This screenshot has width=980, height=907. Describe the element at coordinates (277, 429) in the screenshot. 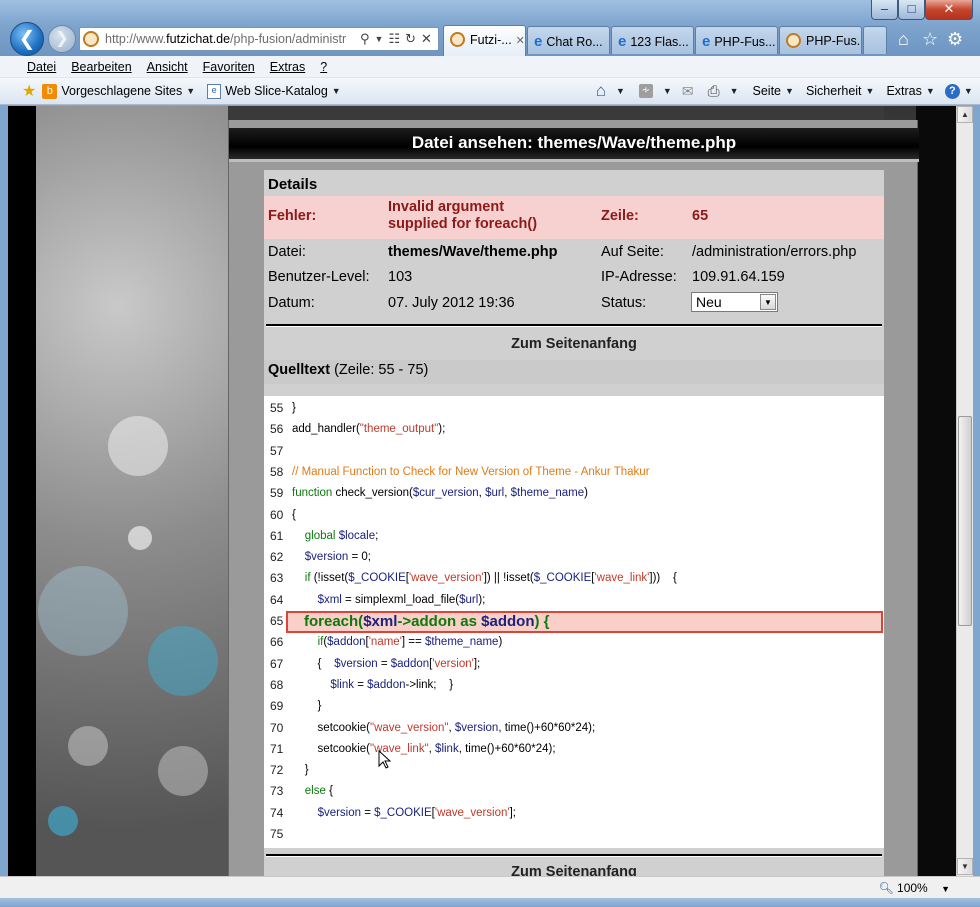

I see `line-number: 56` at that location.